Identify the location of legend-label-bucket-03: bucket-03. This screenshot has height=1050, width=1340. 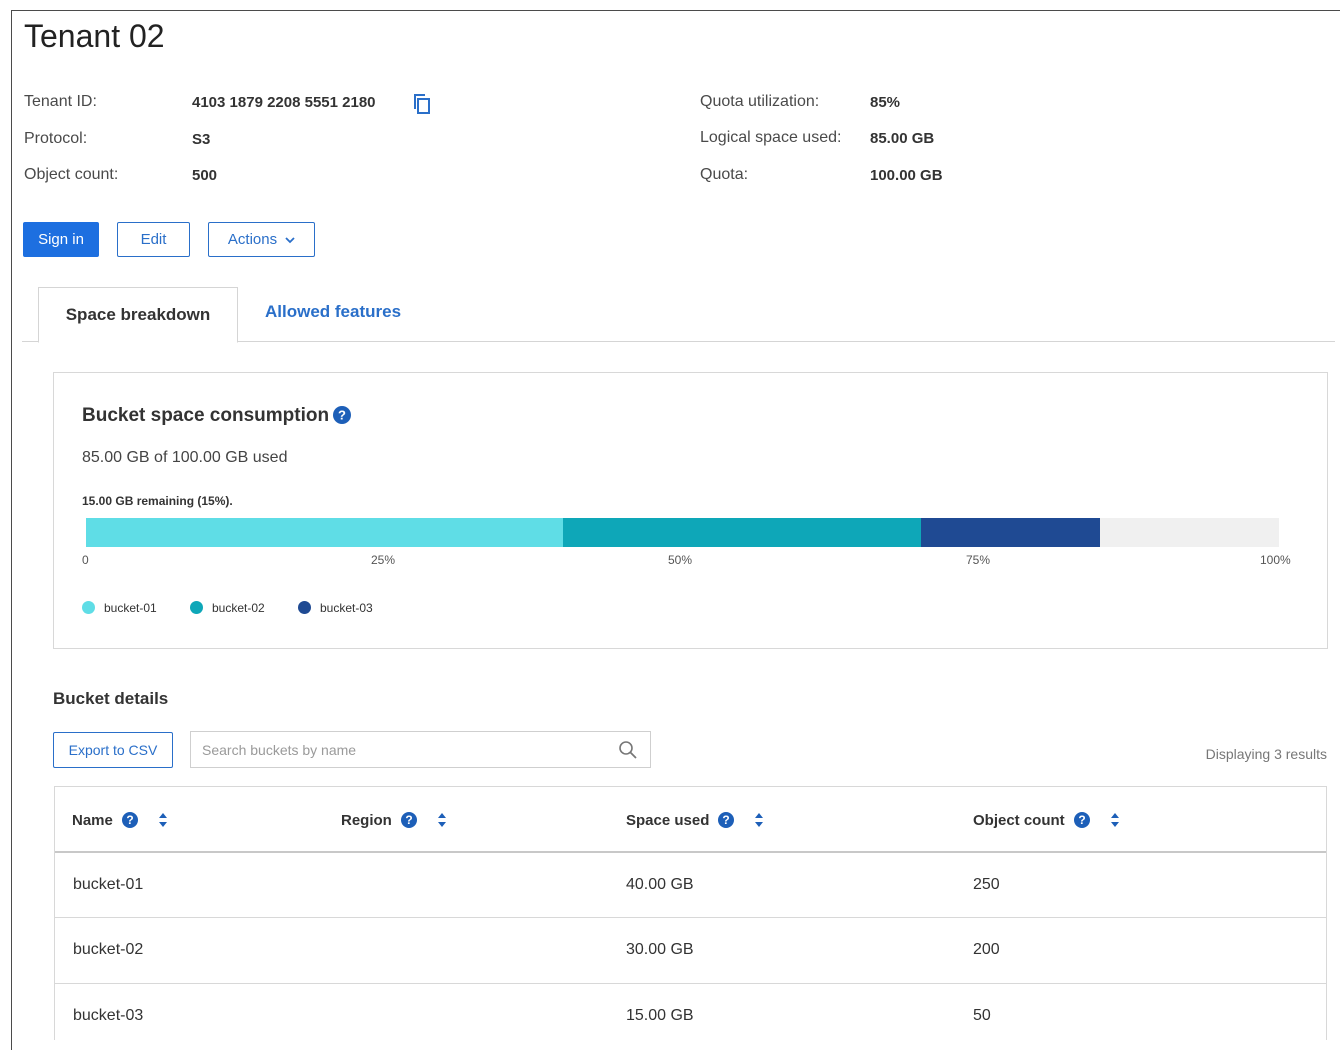
(346, 608).